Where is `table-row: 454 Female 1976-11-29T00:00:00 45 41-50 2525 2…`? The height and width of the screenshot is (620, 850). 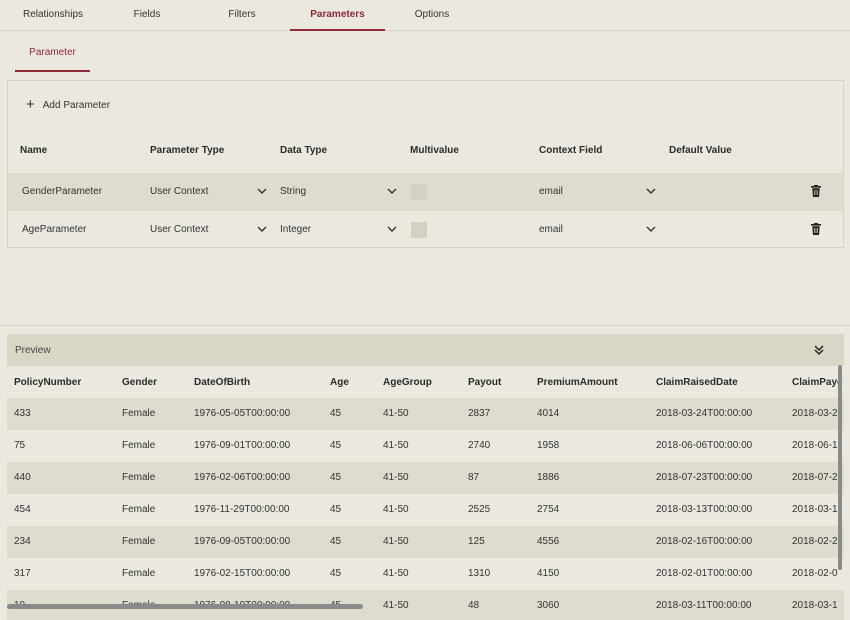 table-row: 454 Female 1976-11-29T00:00:00 45 41-50 2525 2… is located at coordinates (425, 510).